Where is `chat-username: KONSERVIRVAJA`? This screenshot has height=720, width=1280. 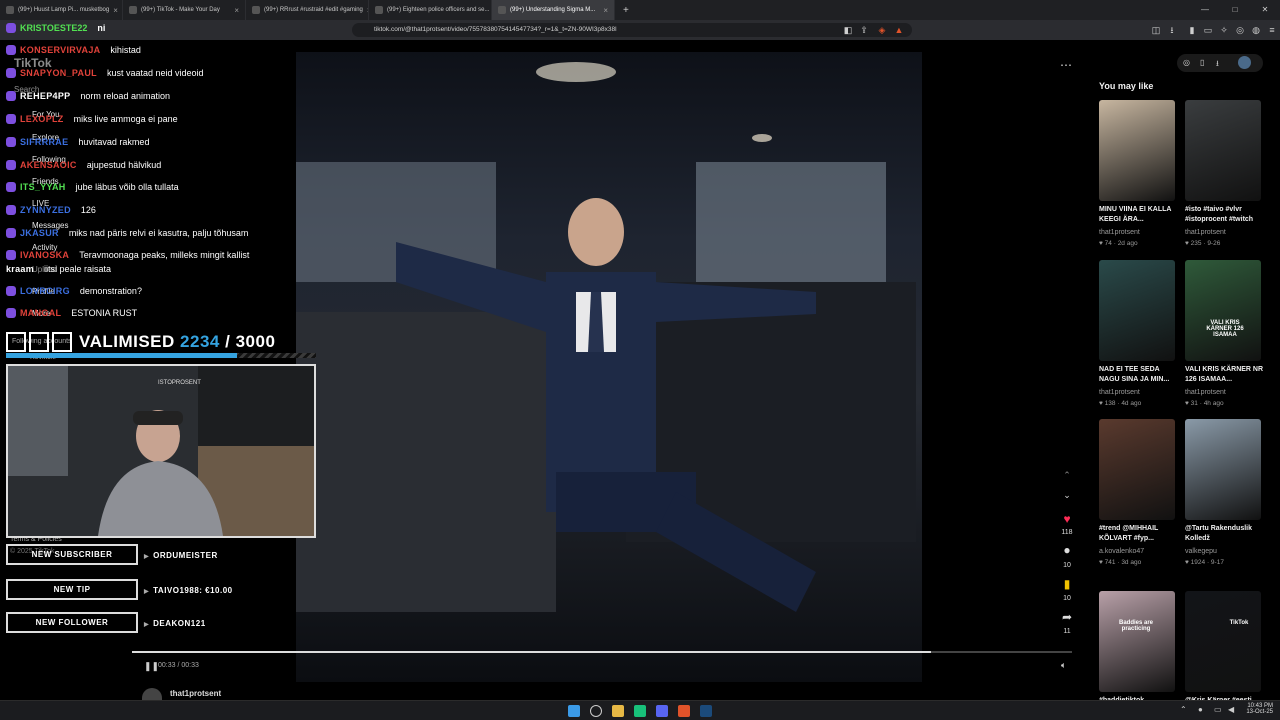
chat-username: KONSERVIRVAJA is located at coordinates (60, 50).